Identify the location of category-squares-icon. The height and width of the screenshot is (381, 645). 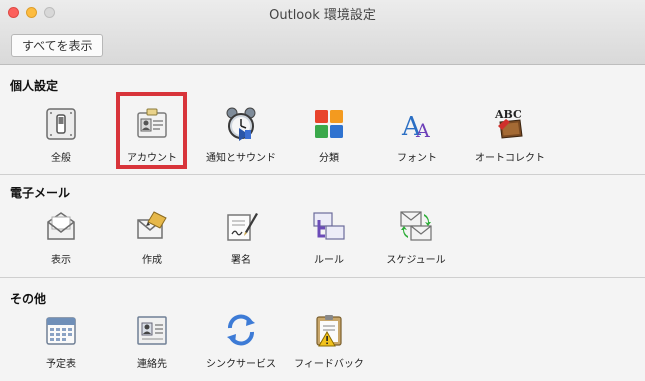
(329, 124).